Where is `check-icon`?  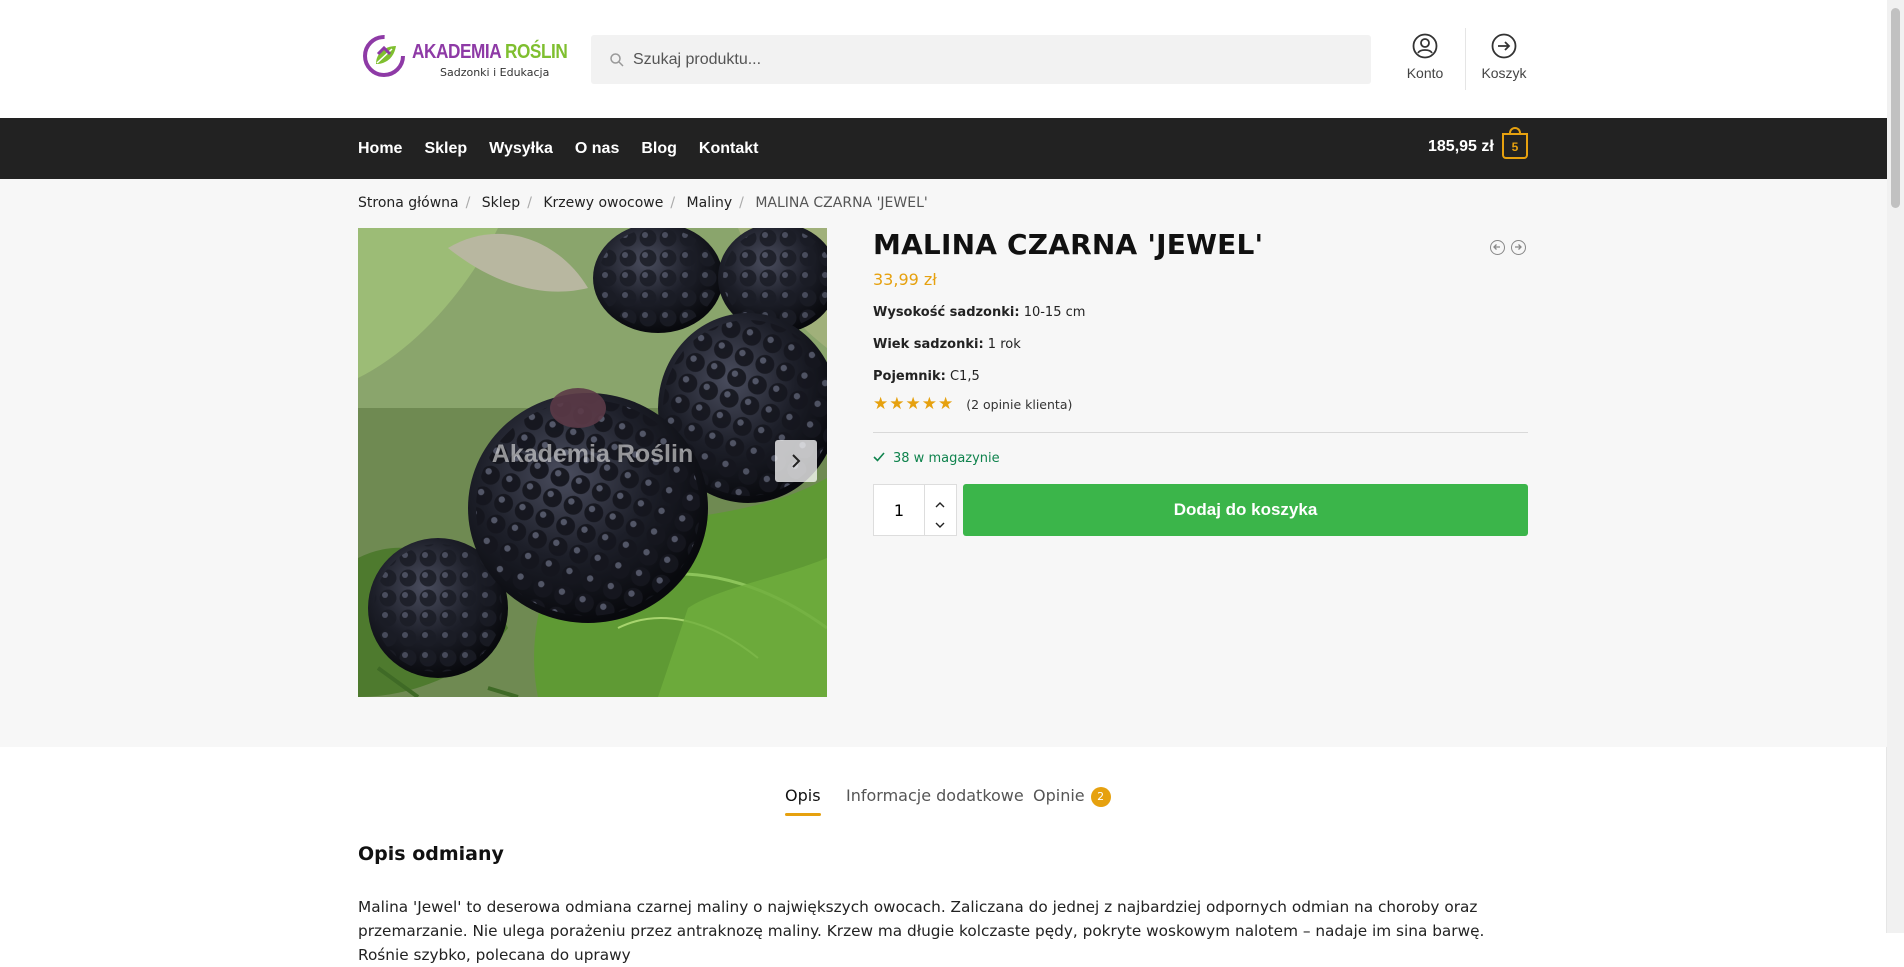 check-icon is located at coordinates (879, 457).